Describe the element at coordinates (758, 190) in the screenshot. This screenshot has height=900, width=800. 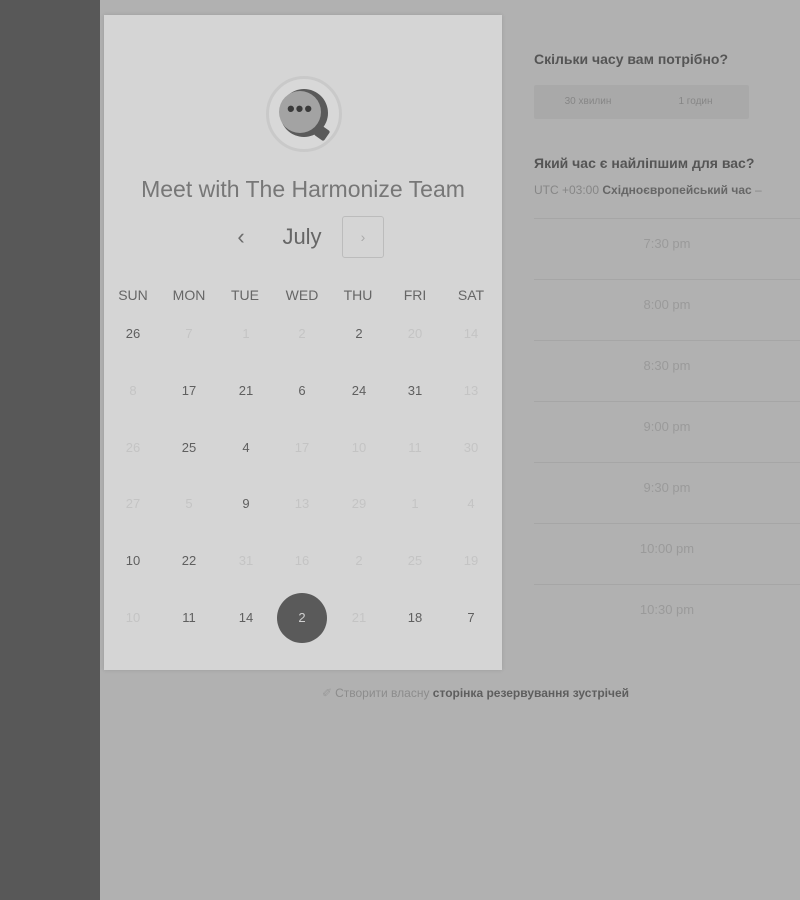
I see `timezone-dropdown-icon: –` at that location.